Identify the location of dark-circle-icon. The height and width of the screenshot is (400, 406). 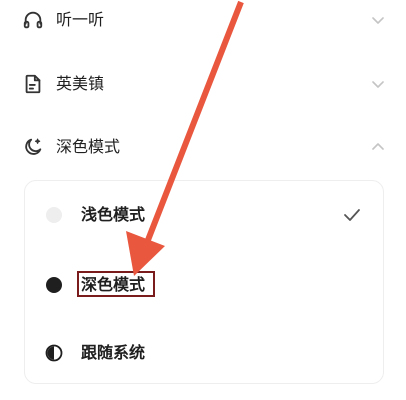
(54, 285).